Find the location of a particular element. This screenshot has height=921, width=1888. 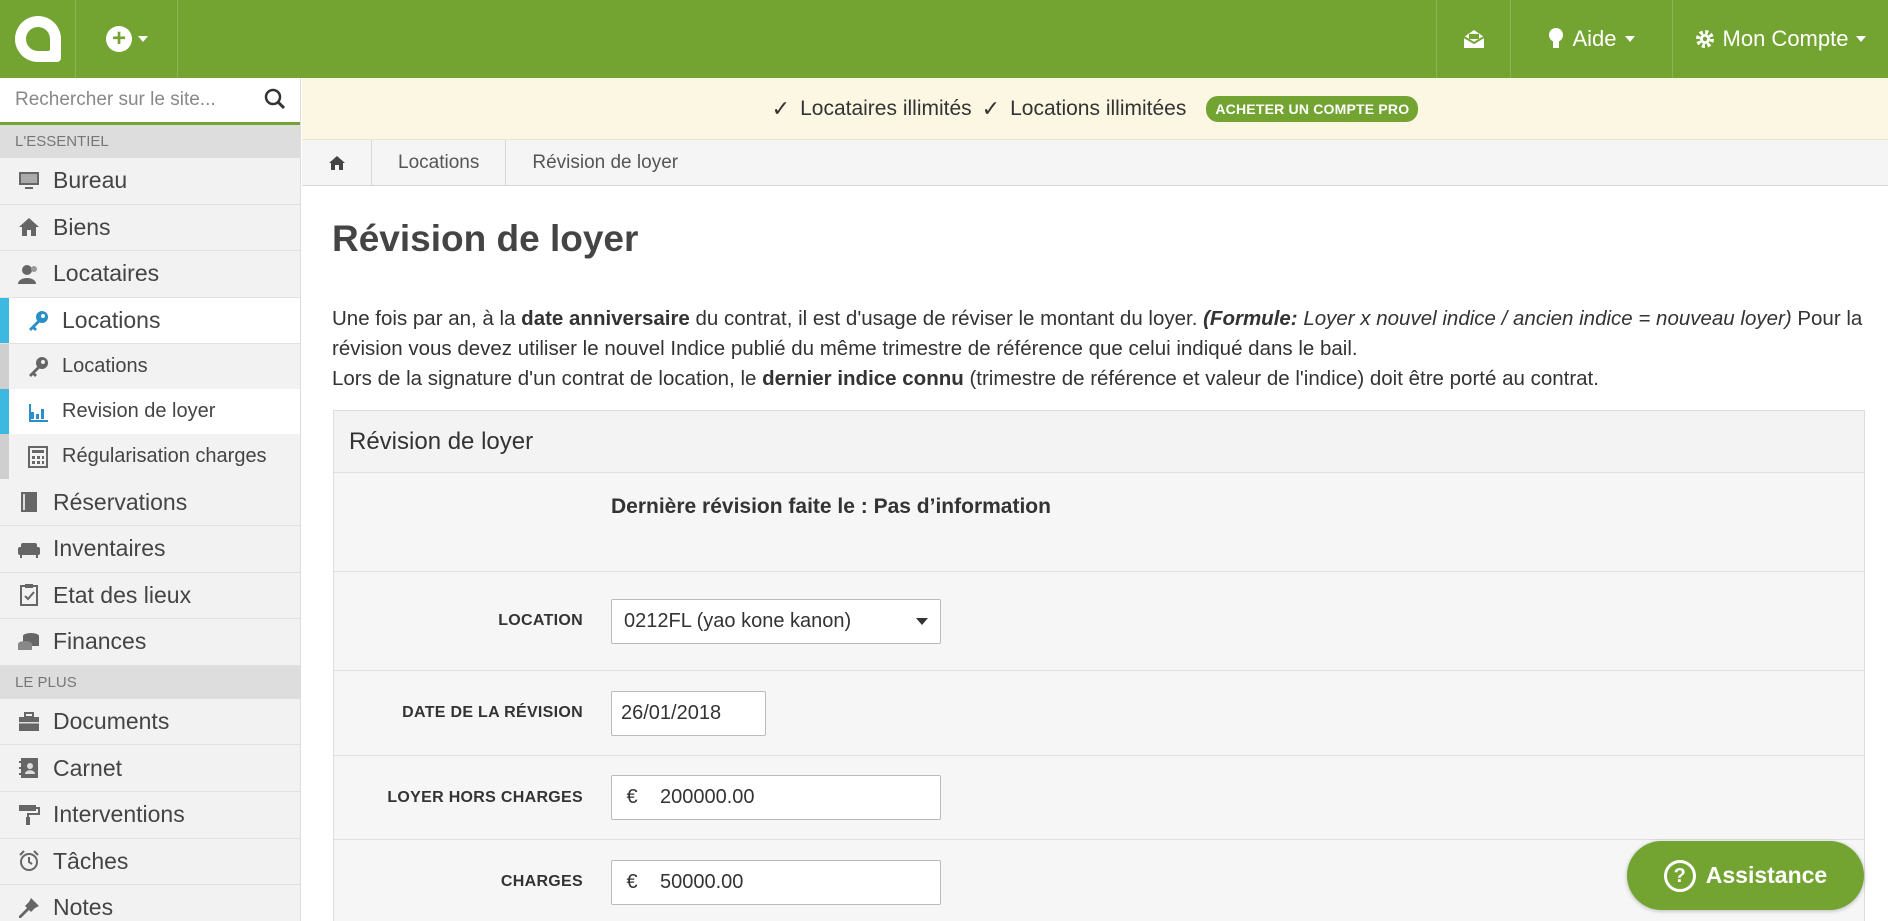

sidebar-item-label: Notes is located at coordinates (83, 907).